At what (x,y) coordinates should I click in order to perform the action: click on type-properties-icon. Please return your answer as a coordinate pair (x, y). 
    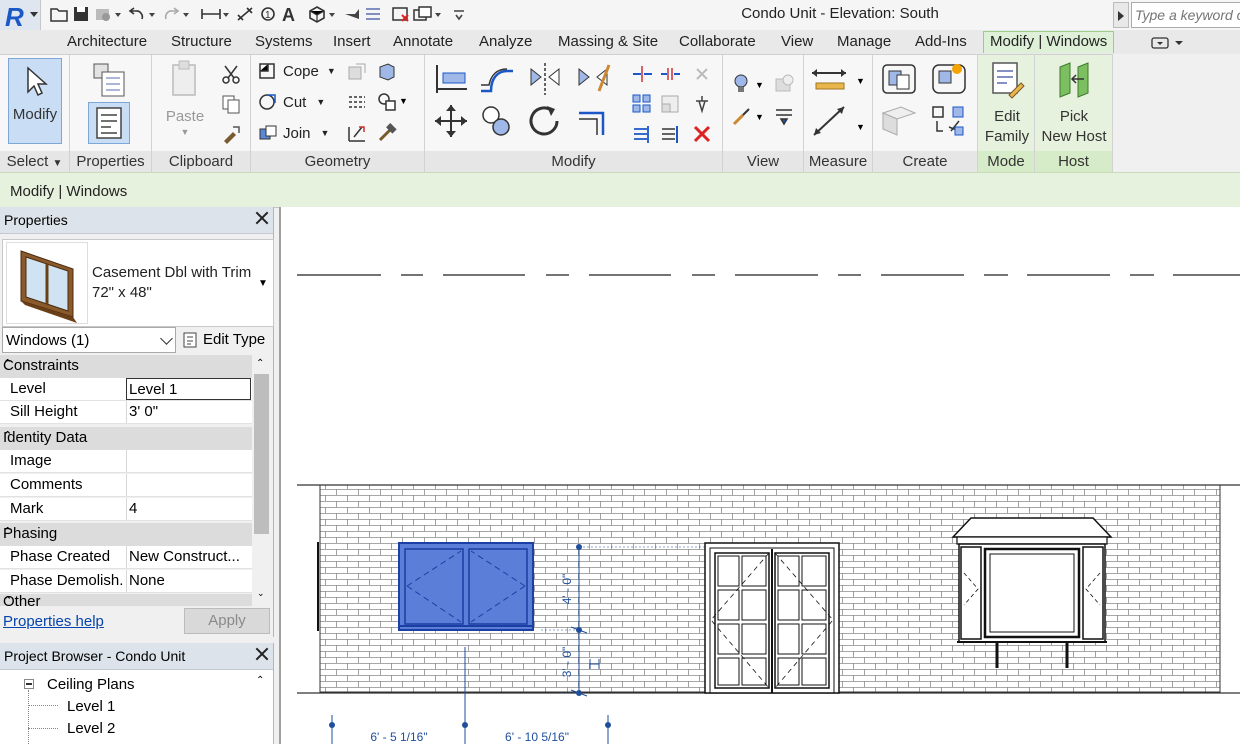
    Looking at the image, I should click on (110, 80).